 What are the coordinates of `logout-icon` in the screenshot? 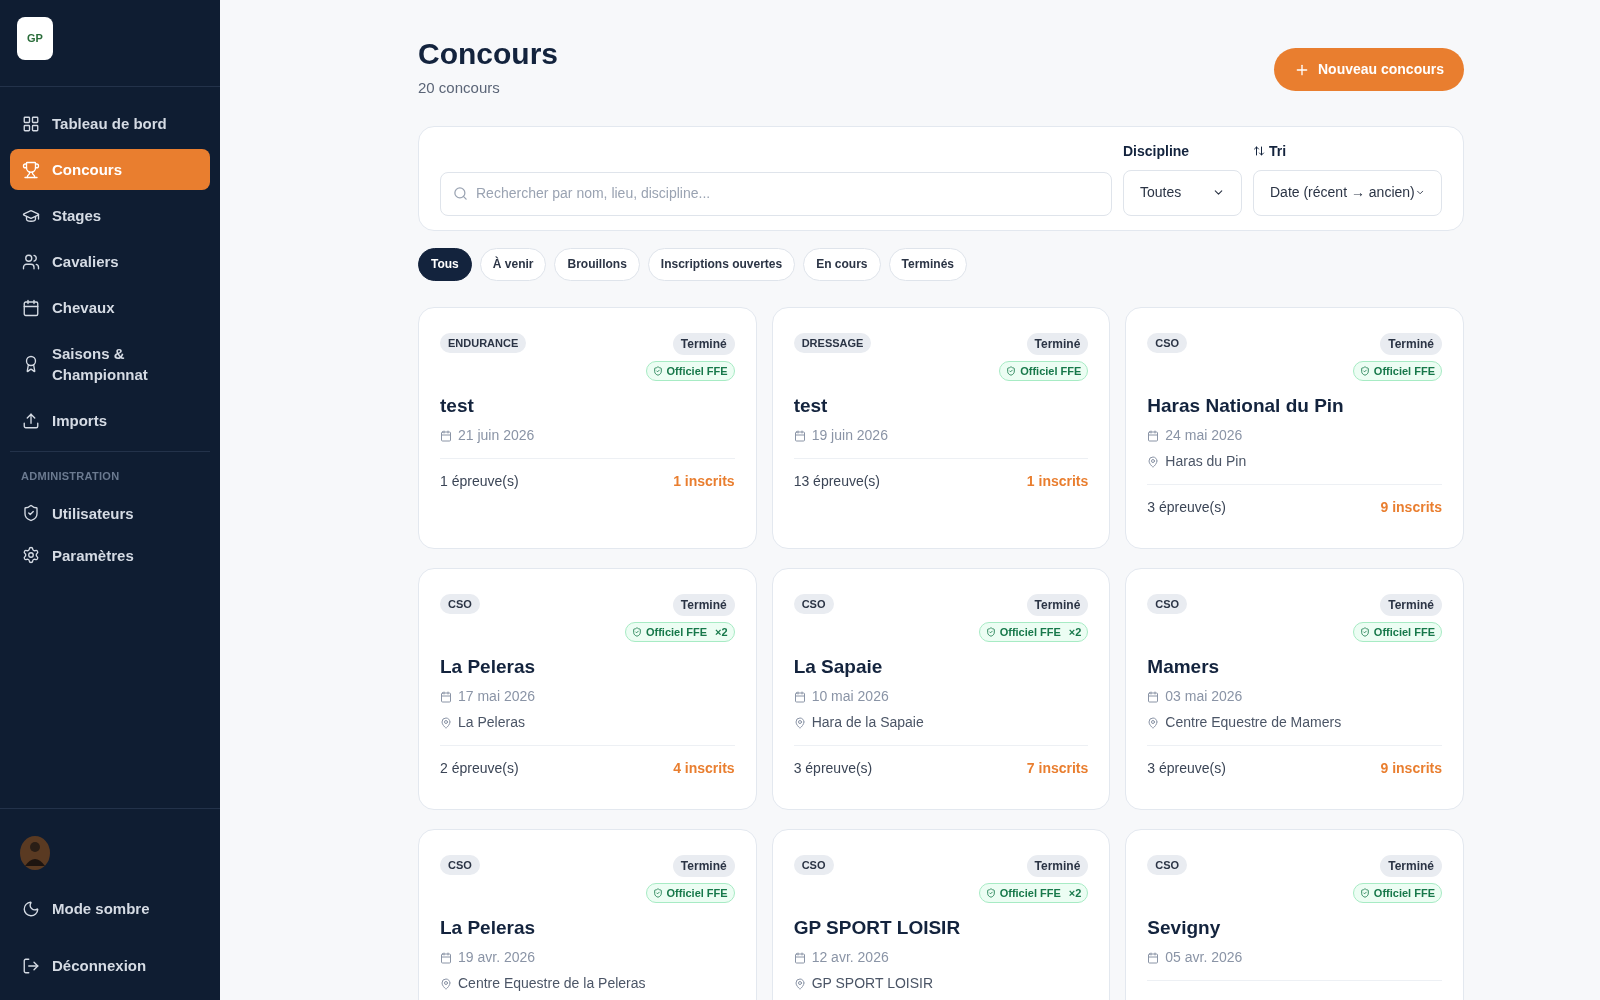 It's located at (31, 965).